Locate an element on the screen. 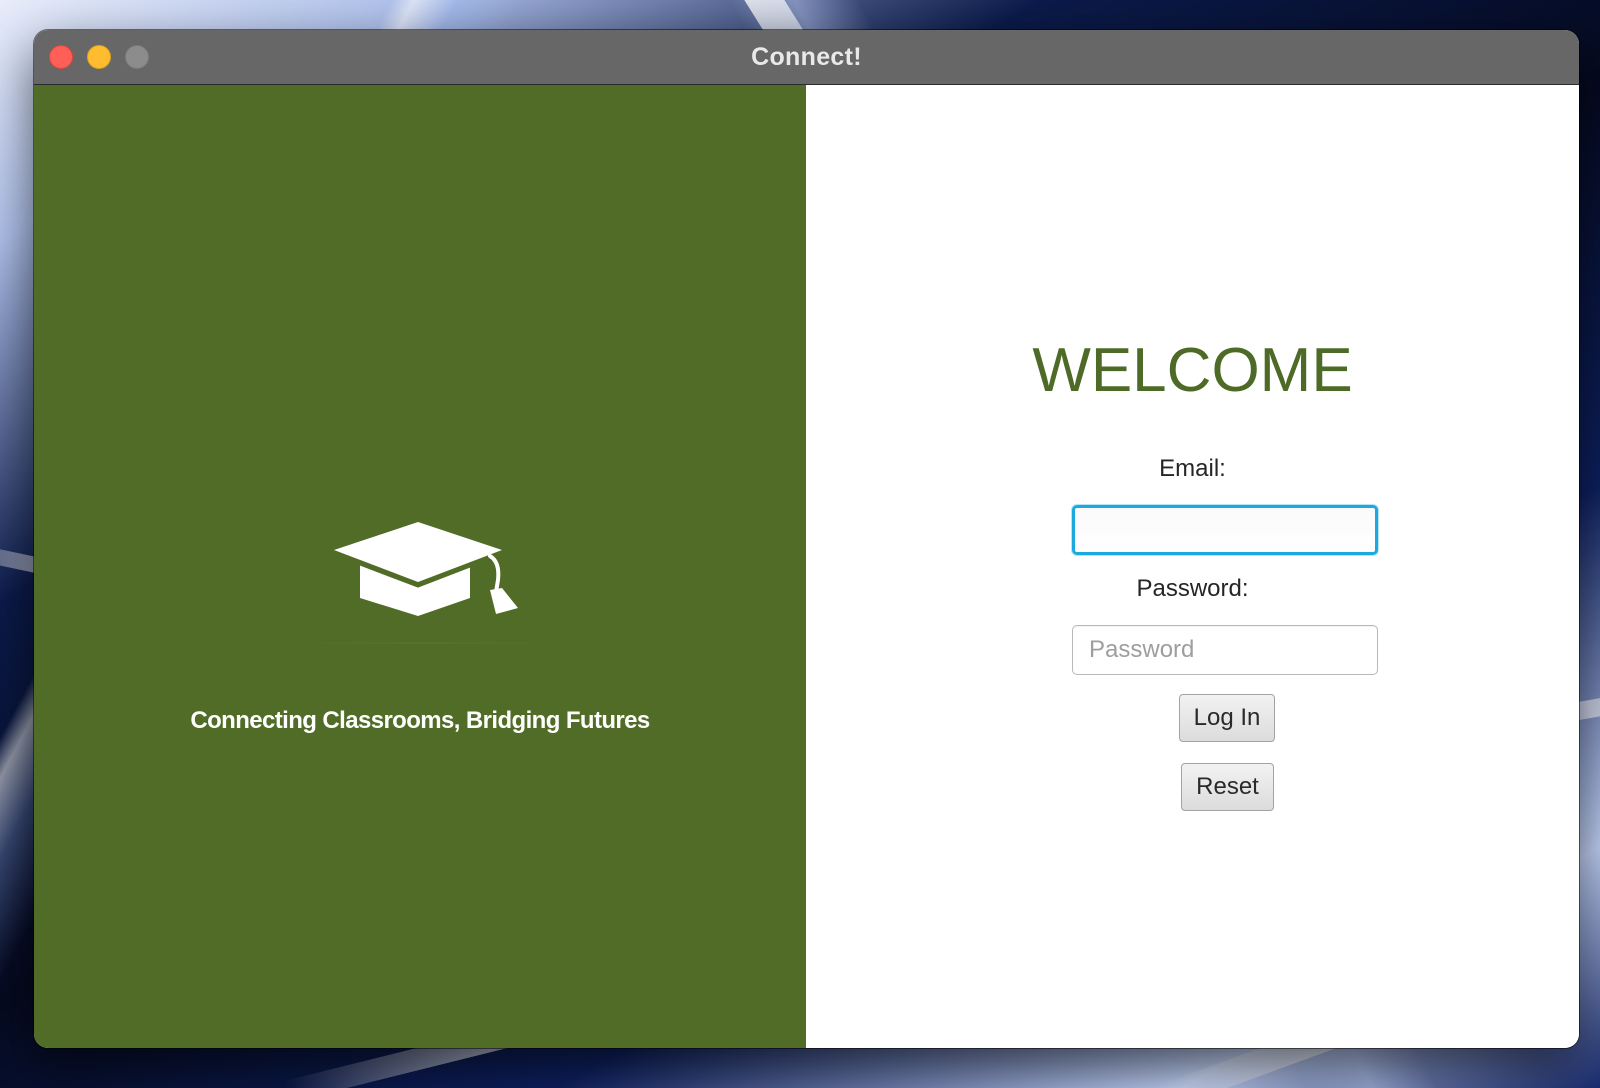 The height and width of the screenshot is (1088, 1600). window-title: Connect! is located at coordinates (806, 57).